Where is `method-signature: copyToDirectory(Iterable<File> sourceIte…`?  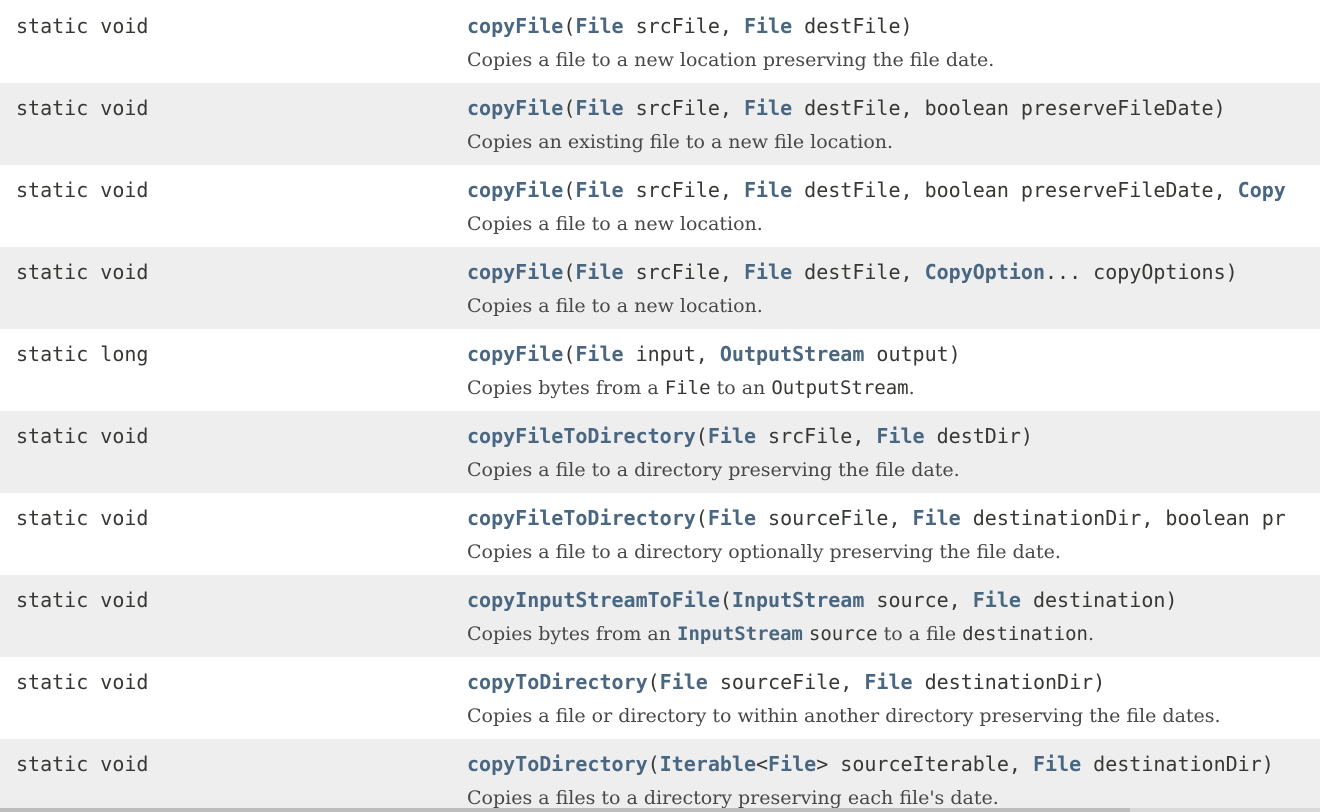 method-signature: copyToDirectory(Iterable<File> sourceIte… is located at coordinates (870, 764).